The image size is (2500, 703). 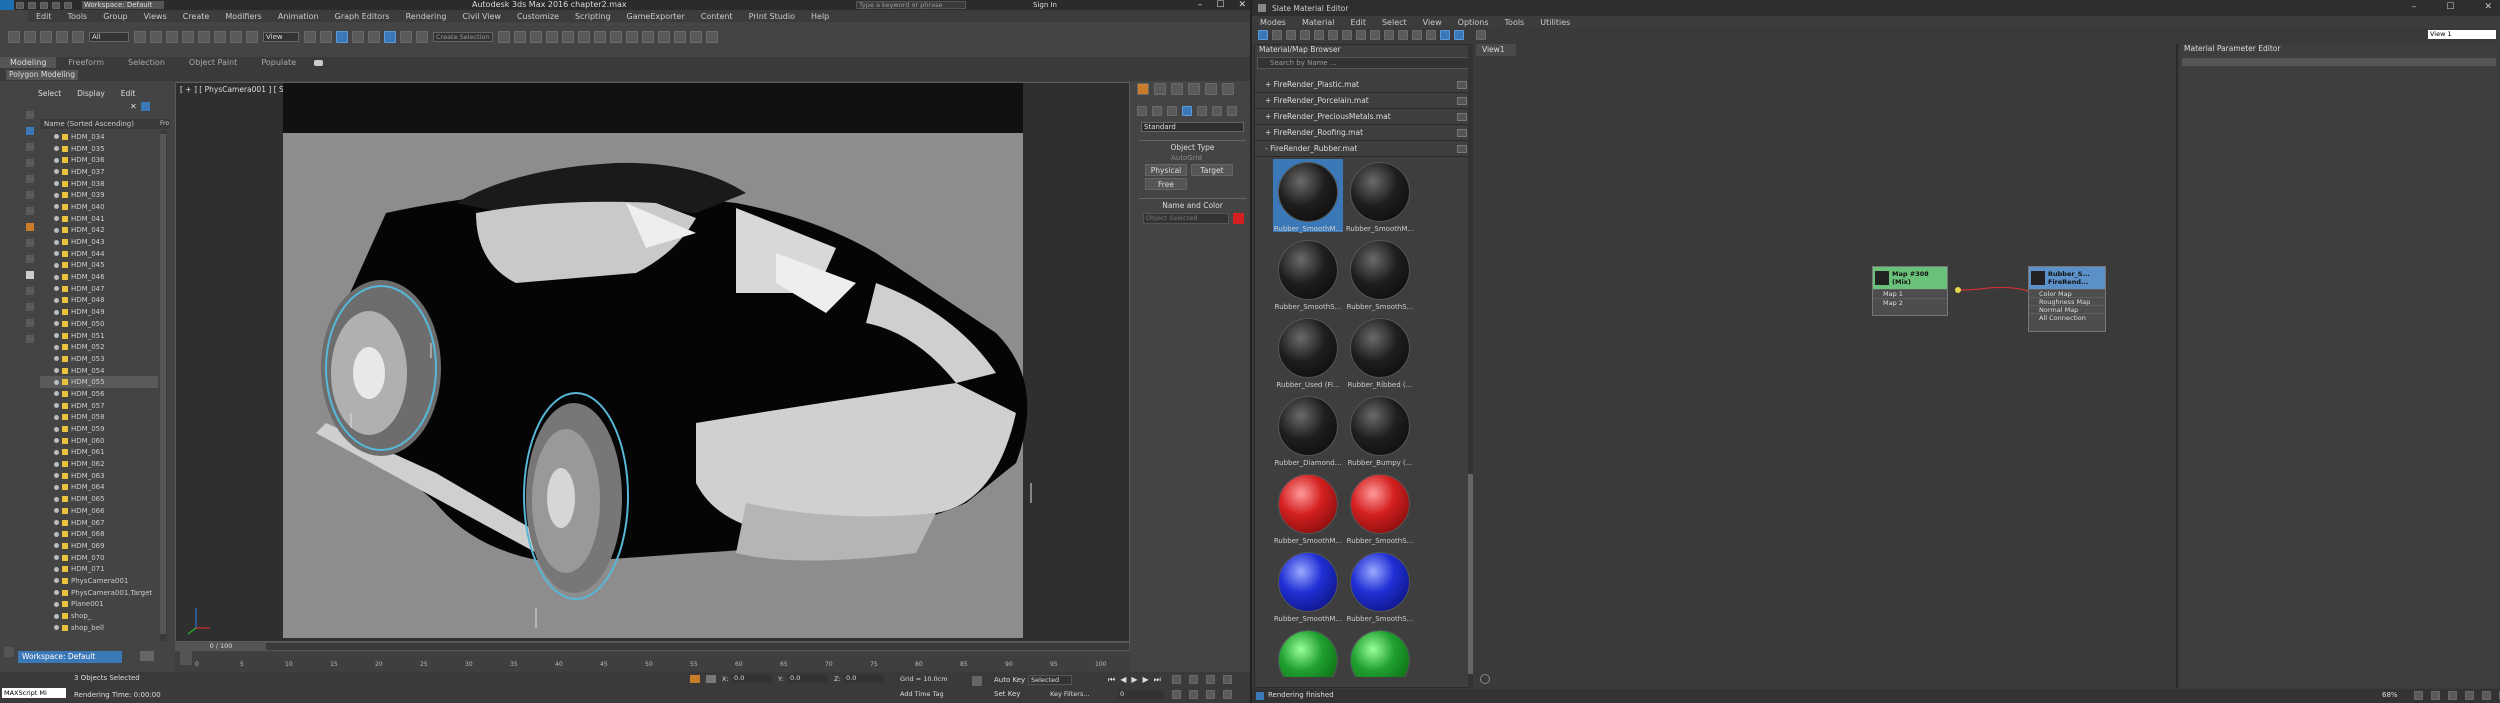 What do you see at coordinates (30, 163) in the screenshot?
I see `freeze-icon` at bounding box center [30, 163].